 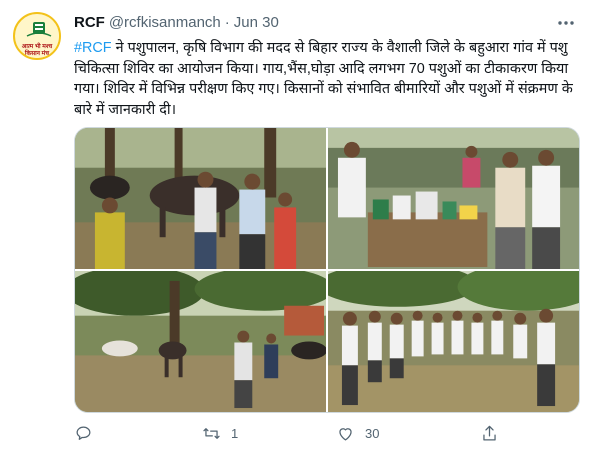 I want to click on hashtag-link: #RCF, so click(x=93, y=48).